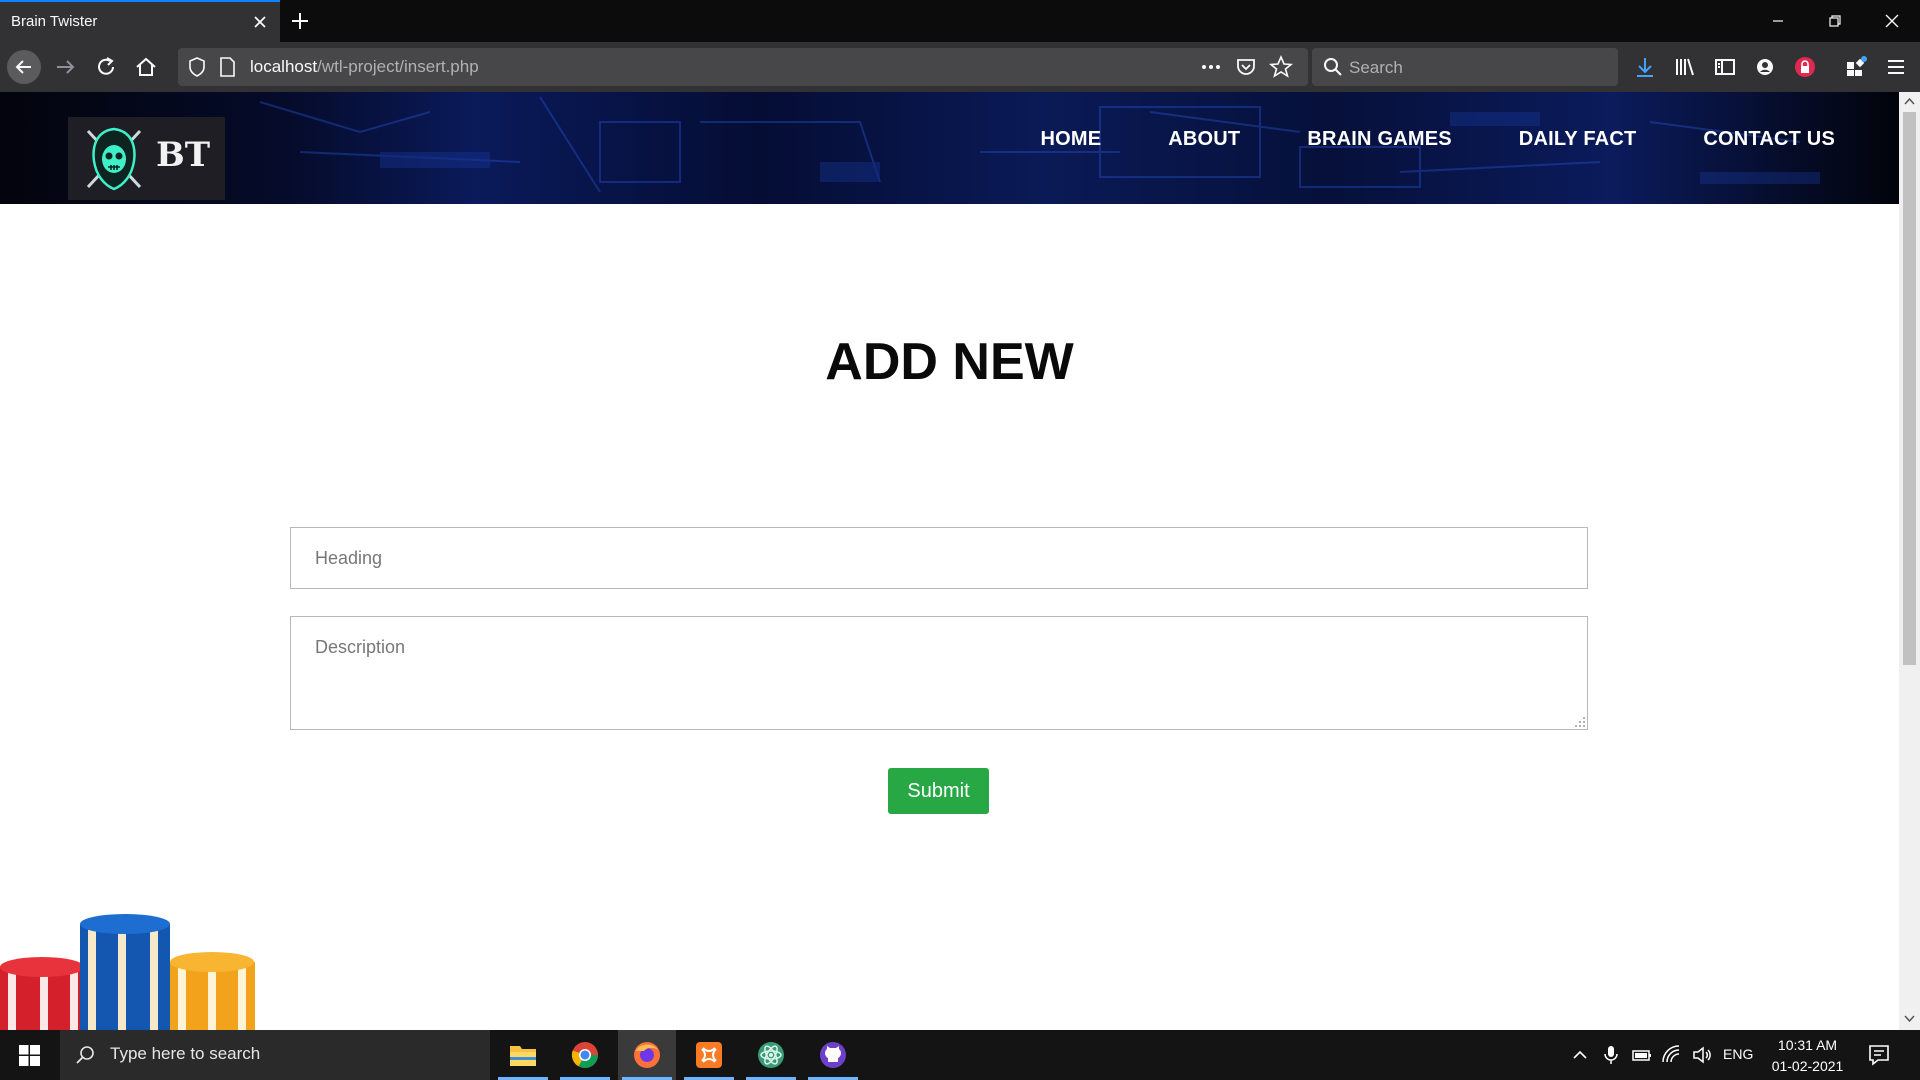 The height and width of the screenshot is (1080, 1920). What do you see at coordinates (1807, 1066) in the screenshot?
I see `clock-date: 01-02-2021` at bounding box center [1807, 1066].